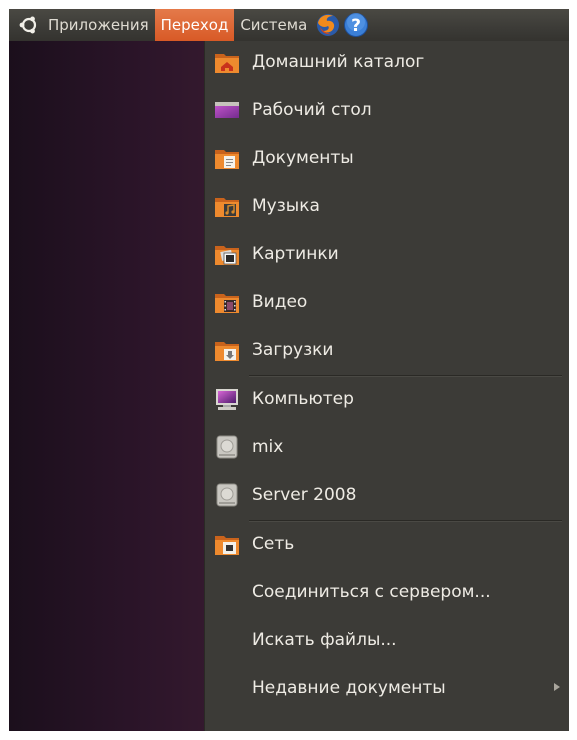 This screenshot has height=740, width=577. I want to click on videos-folder-icon, so click(227, 303).